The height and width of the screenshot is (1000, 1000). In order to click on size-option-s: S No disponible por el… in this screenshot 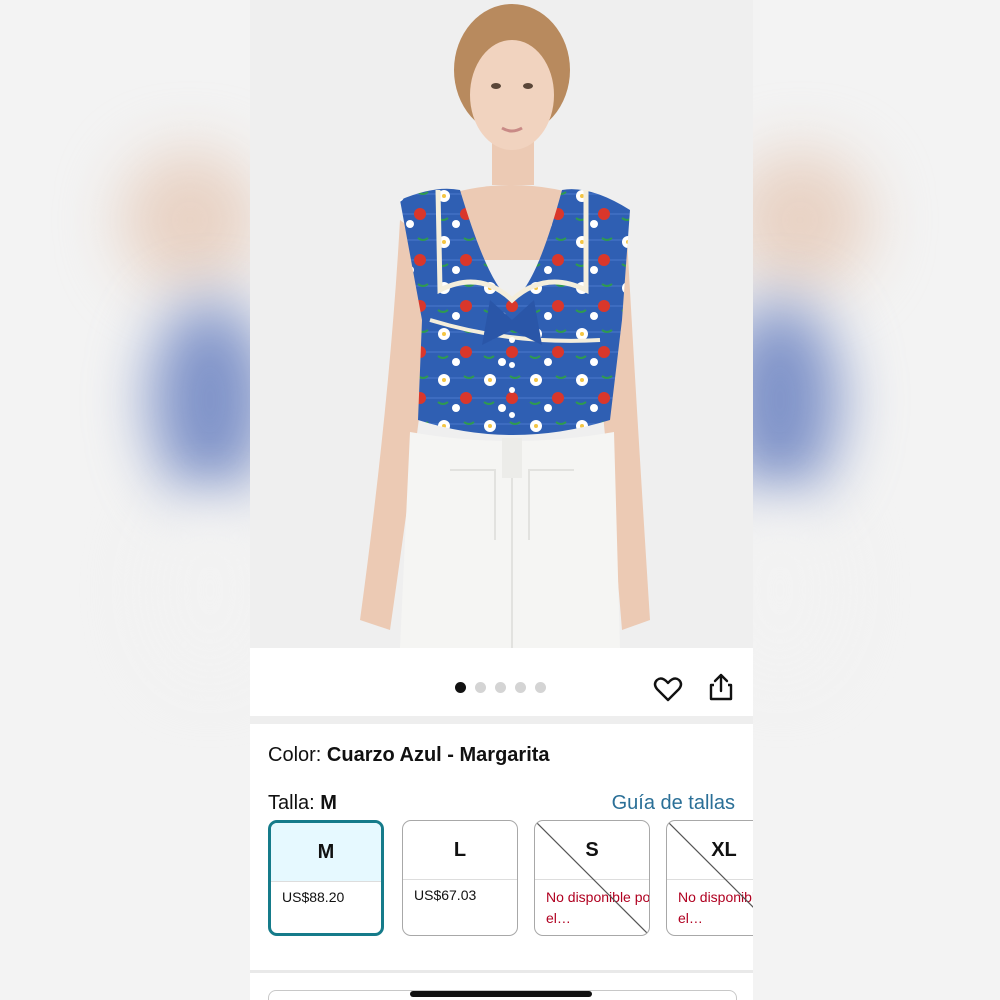, I will do `click(592, 878)`.